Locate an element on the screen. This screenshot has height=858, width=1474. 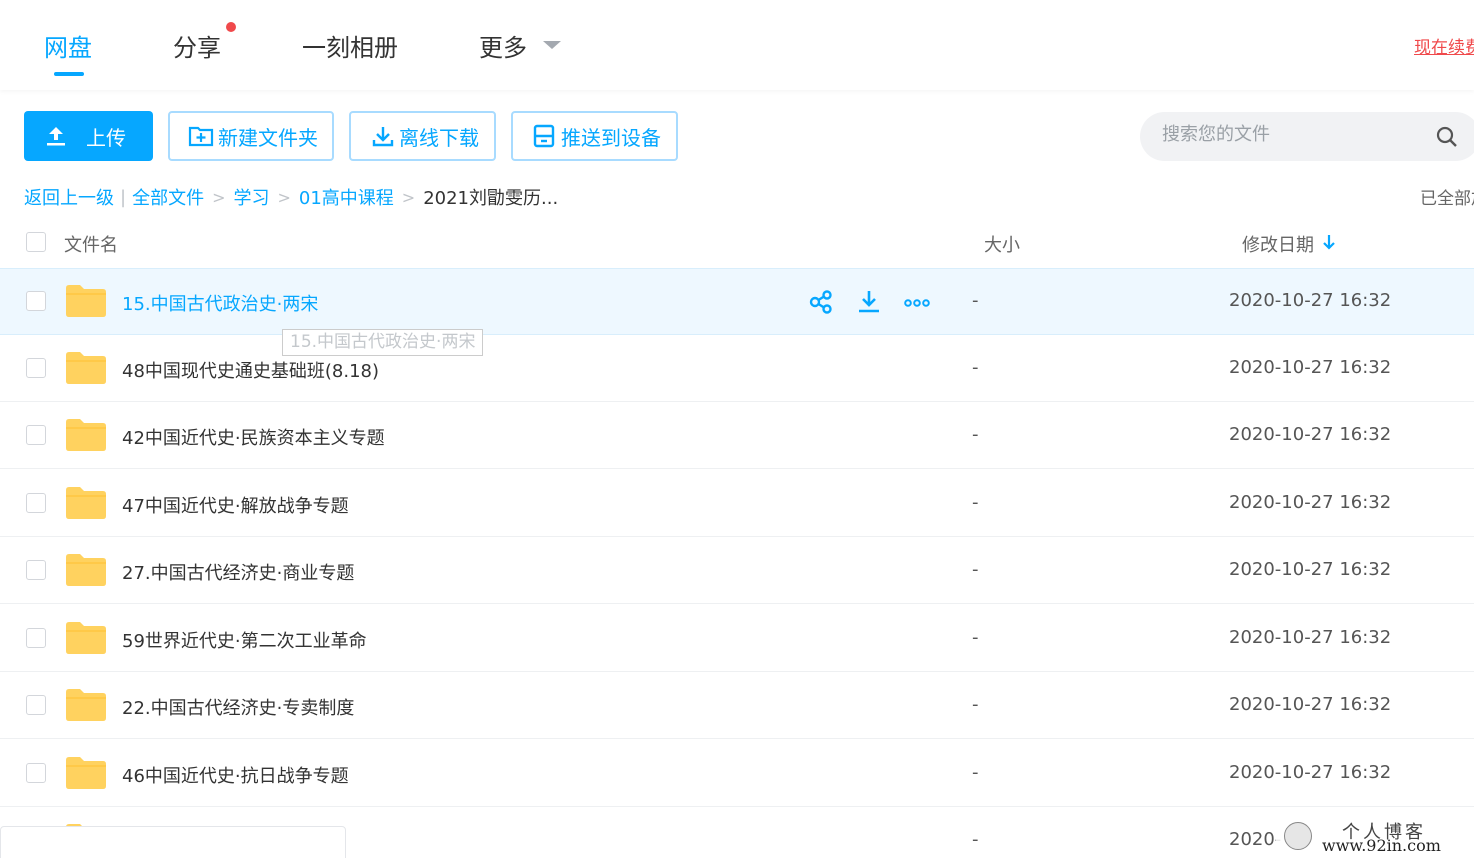
row-actions is located at coordinates (869, 302).